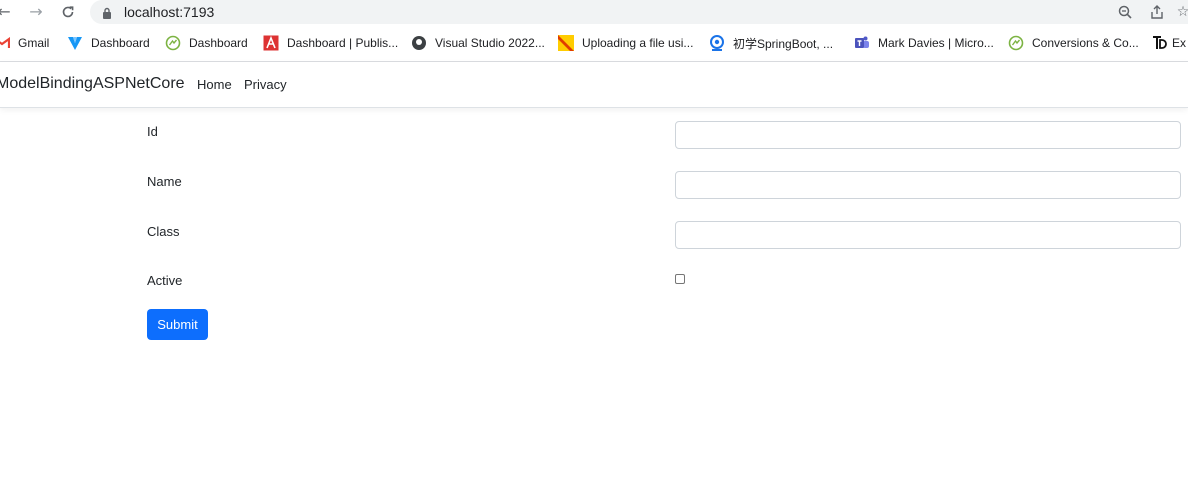 The height and width of the screenshot is (494, 1188). Describe the element at coordinates (639, 12) in the screenshot. I see `address-bar: localhost:7193 ☆` at that location.